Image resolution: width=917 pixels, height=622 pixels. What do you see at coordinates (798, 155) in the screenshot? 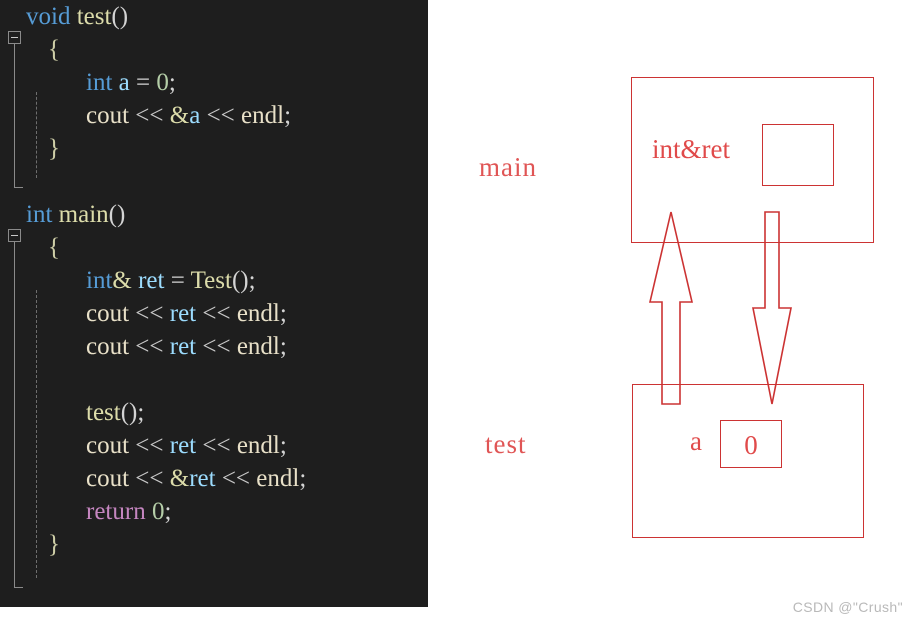
I see `slot-box-main-ret` at bounding box center [798, 155].